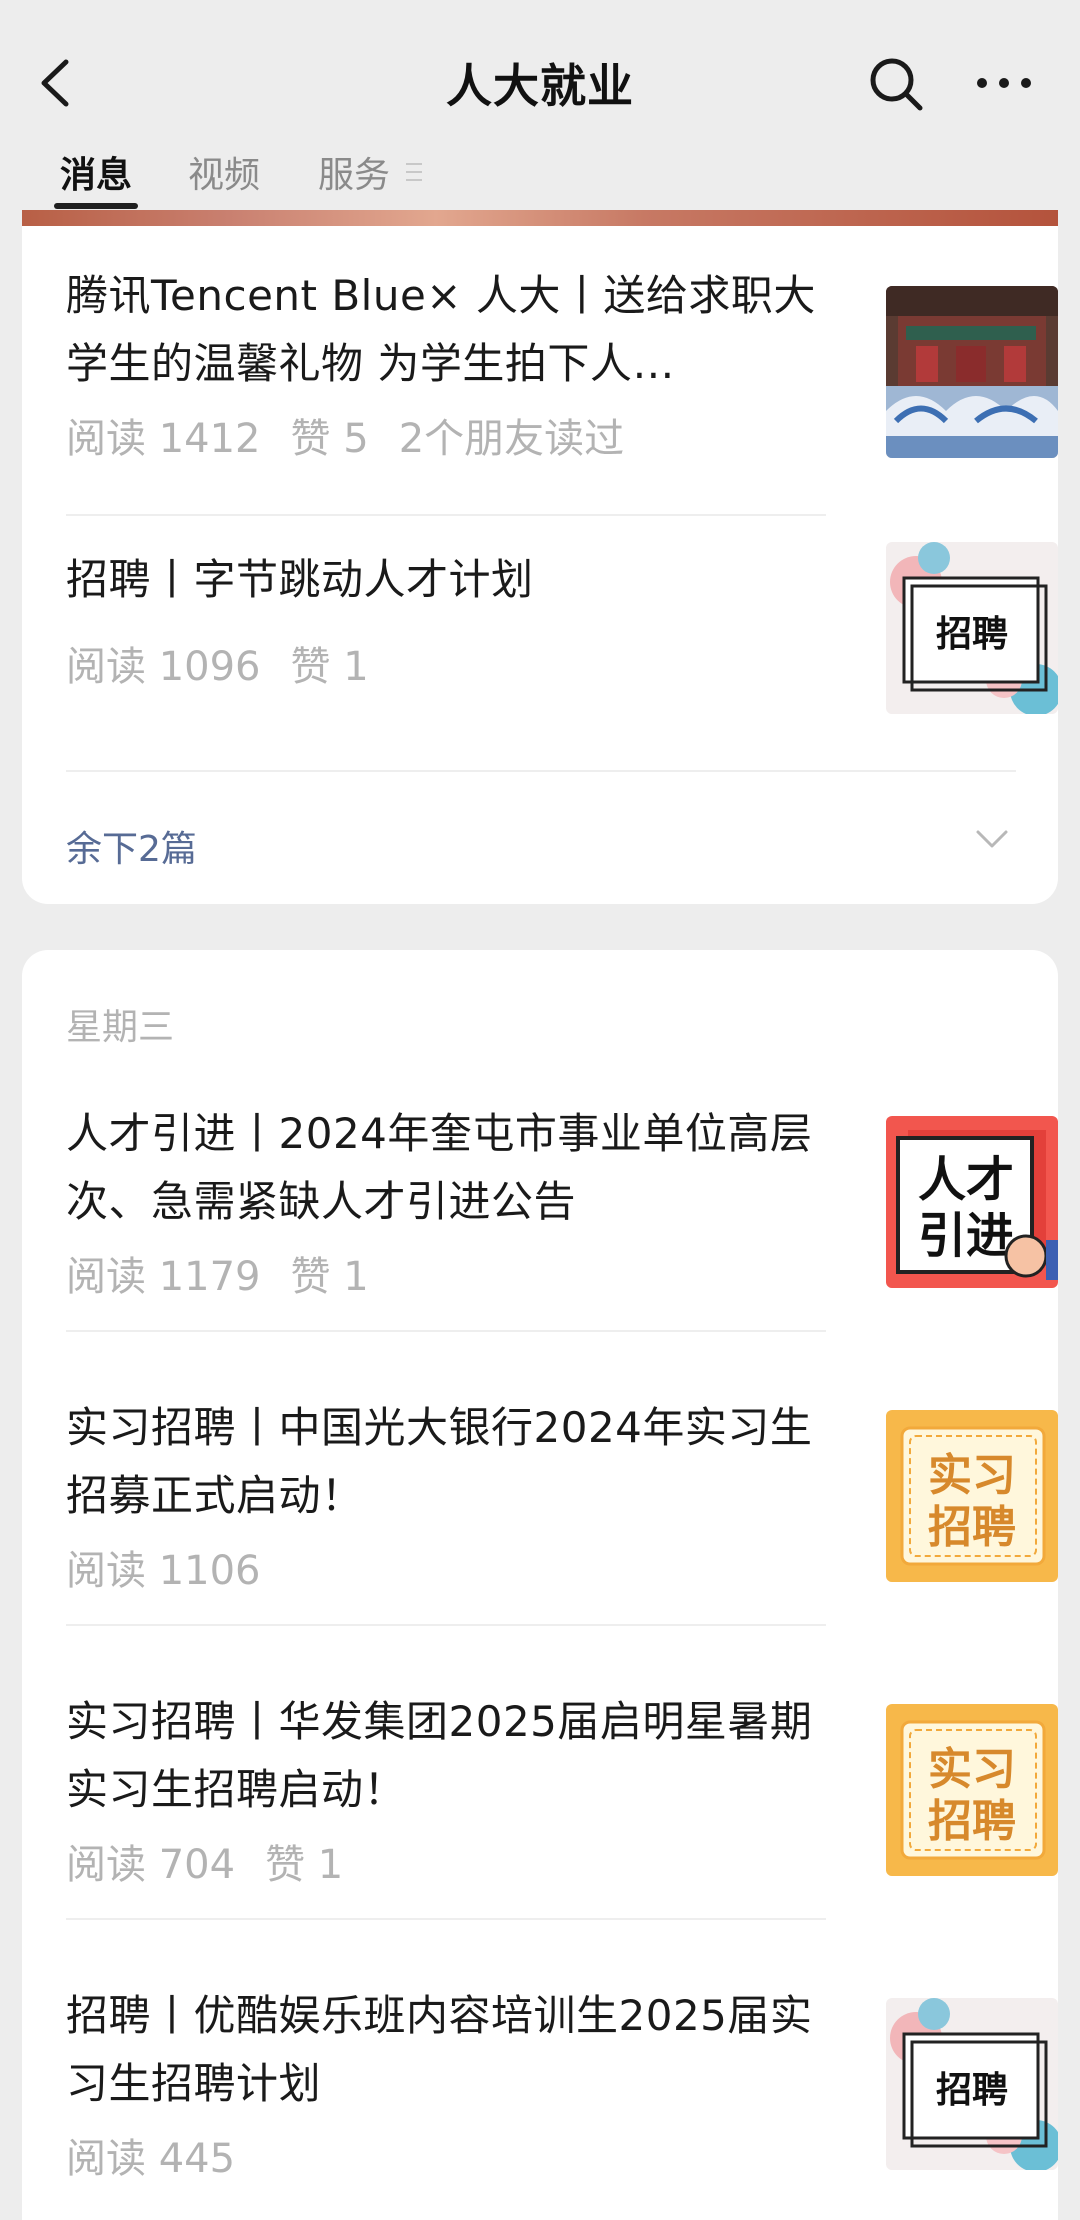 Image resolution: width=1080 pixels, height=2220 pixels. Describe the element at coordinates (439, 1461) in the screenshot. I see `article-title: 实习招聘丨中国光大银行2024年实习生招募正式启动！` at that location.